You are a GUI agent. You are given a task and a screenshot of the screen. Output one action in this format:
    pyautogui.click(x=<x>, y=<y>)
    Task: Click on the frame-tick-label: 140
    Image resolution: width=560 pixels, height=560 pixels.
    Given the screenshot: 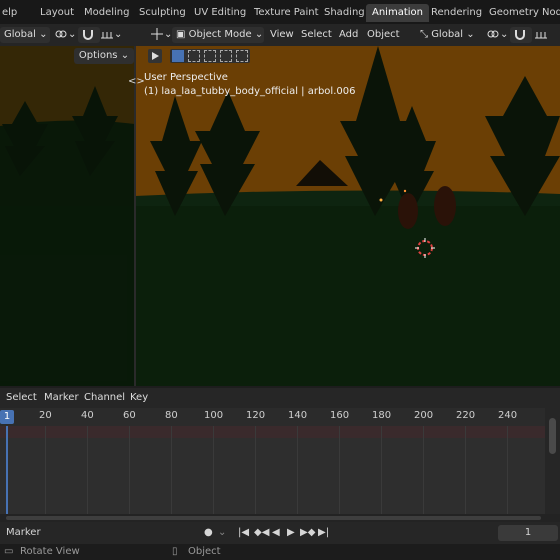 What is the action you would take?
    pyautogui.click(x=298, y=415)
    